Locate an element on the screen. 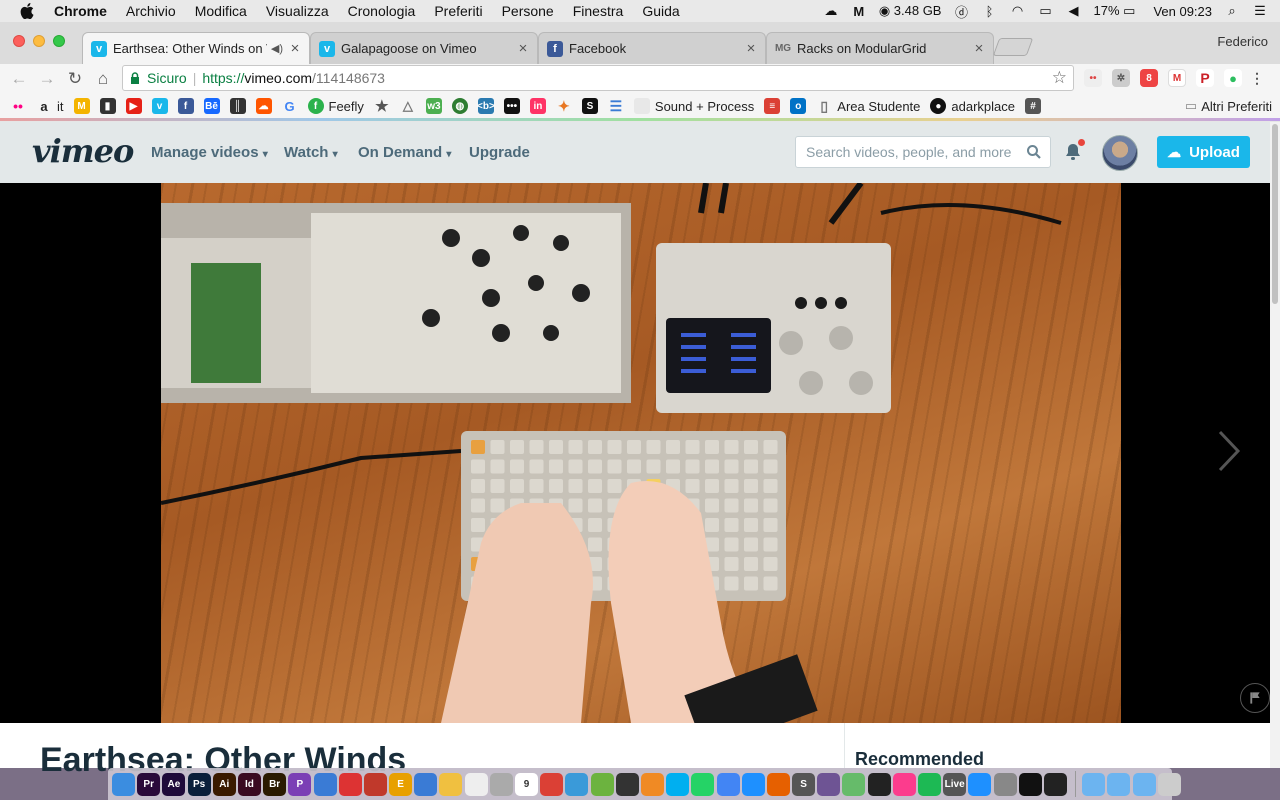 The height and width of the screenshot is (800, 1280). bookmark-piano: ▮ is located at coordinates (107, 106).